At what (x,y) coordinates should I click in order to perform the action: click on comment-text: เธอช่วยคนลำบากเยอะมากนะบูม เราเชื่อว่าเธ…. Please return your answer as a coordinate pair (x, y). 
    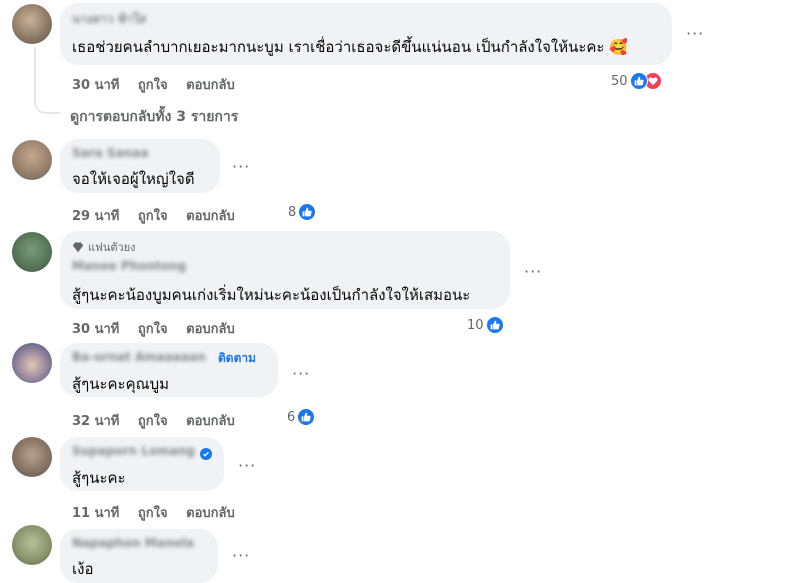
    Looking at the image, I should click on (338, 47).